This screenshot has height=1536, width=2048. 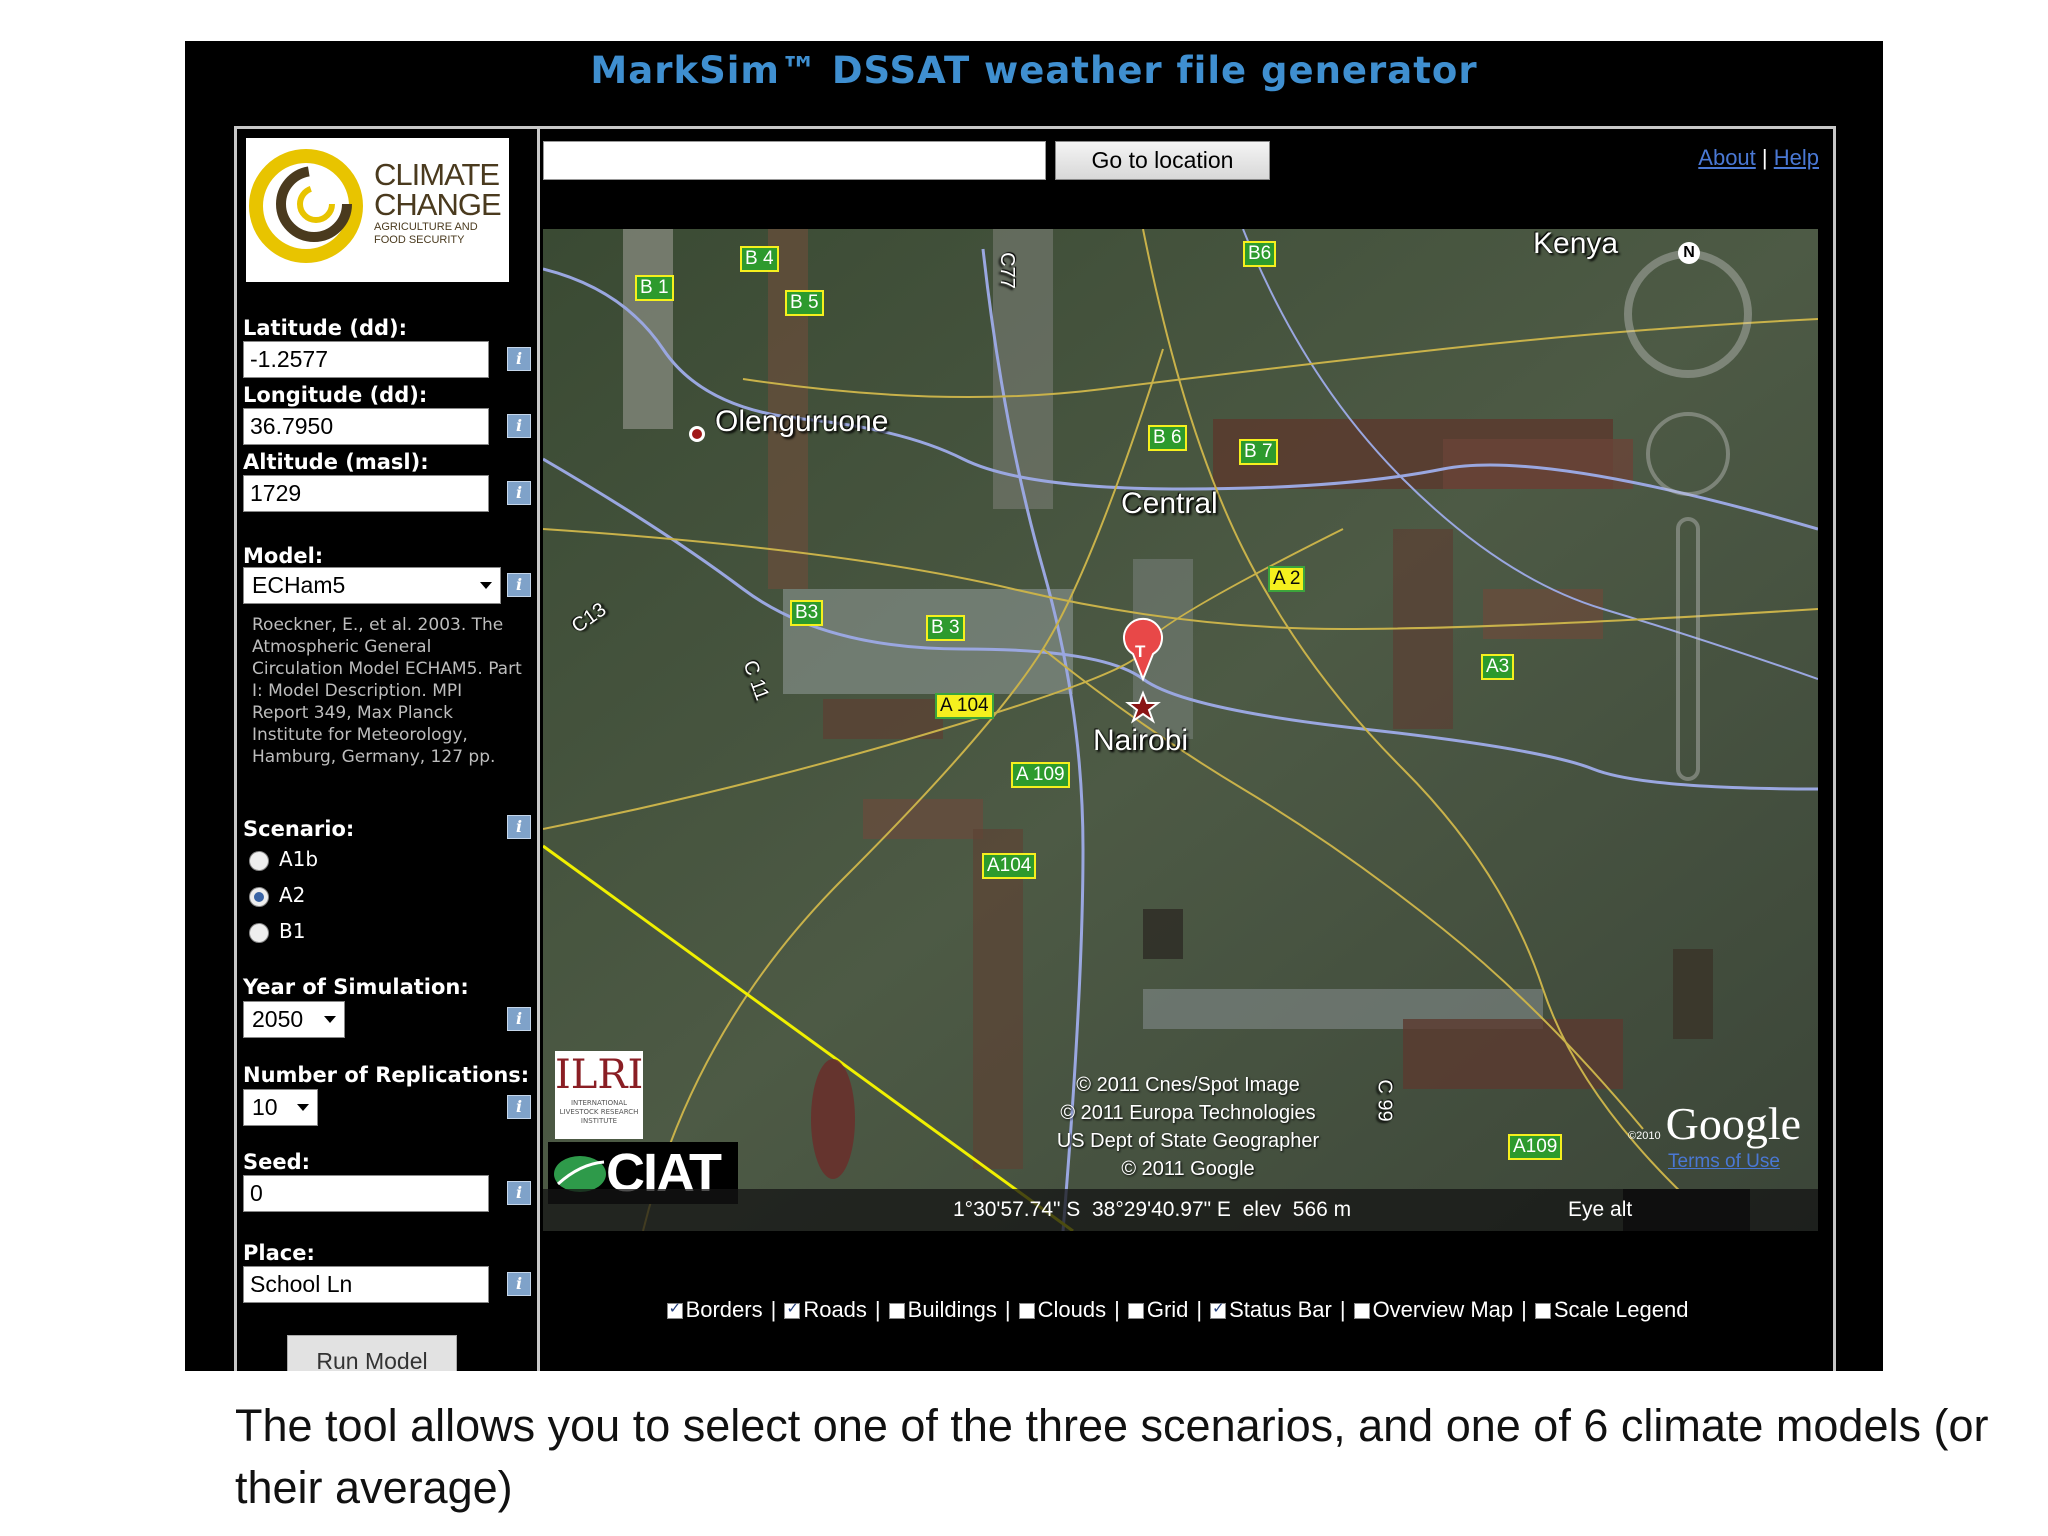 I want to click on go-to-location-button: Go to location, so click(x=1162, y=160).